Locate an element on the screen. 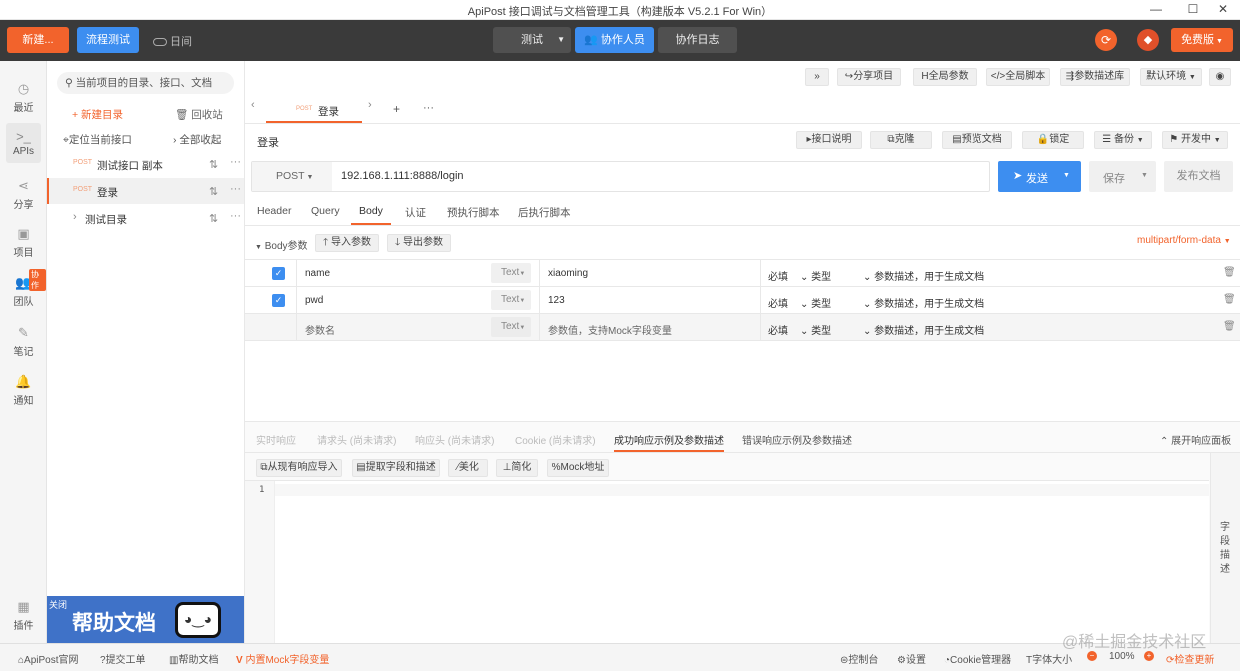 The image size is (1240, 671). zoom-in-icon: + is located at coordinates (1149, 656).